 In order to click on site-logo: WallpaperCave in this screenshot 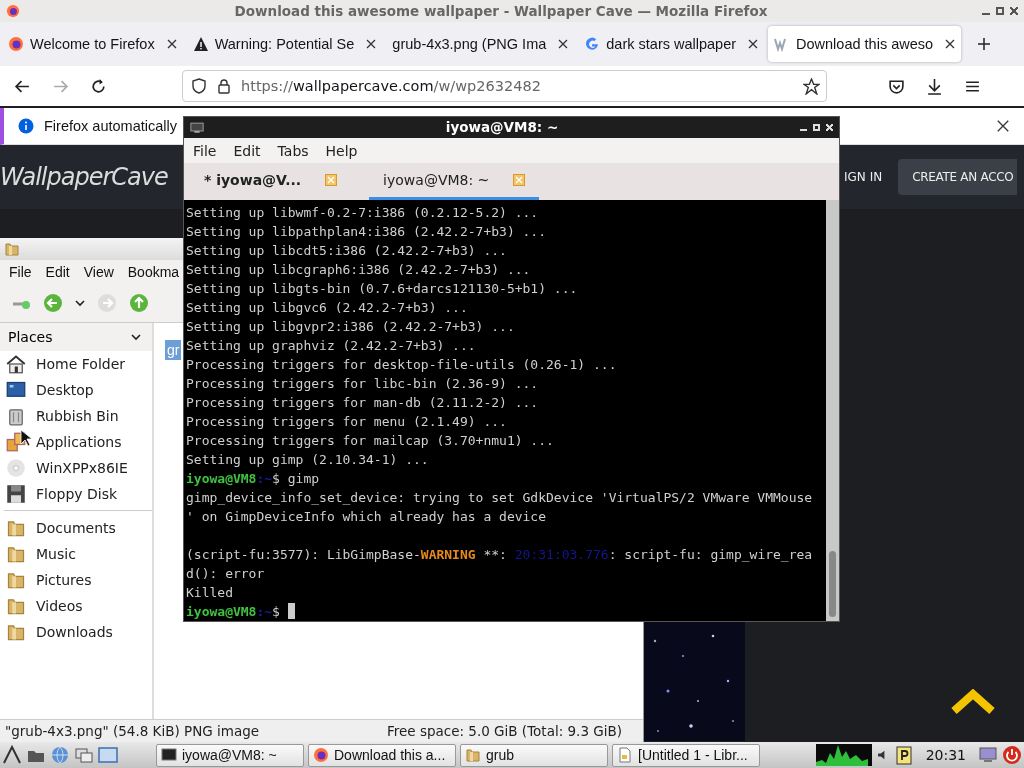, I will do `click(85, 177)`.